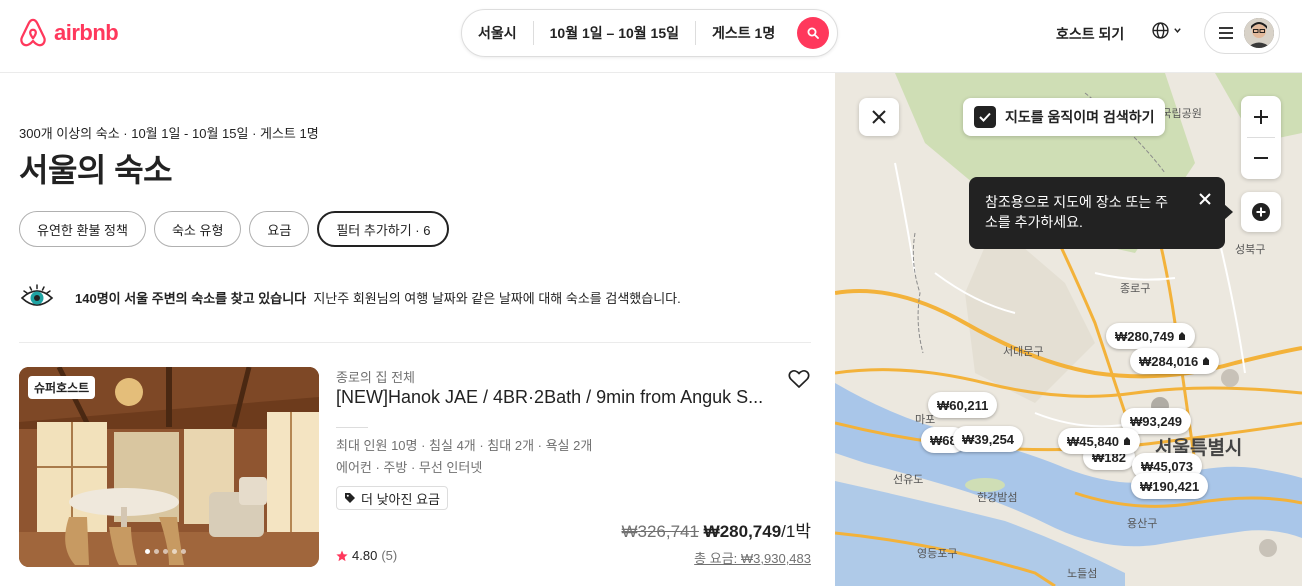 This screenshot has height=586, width=1302. I want to click on tooltip-arrow, so click(1228, 212).